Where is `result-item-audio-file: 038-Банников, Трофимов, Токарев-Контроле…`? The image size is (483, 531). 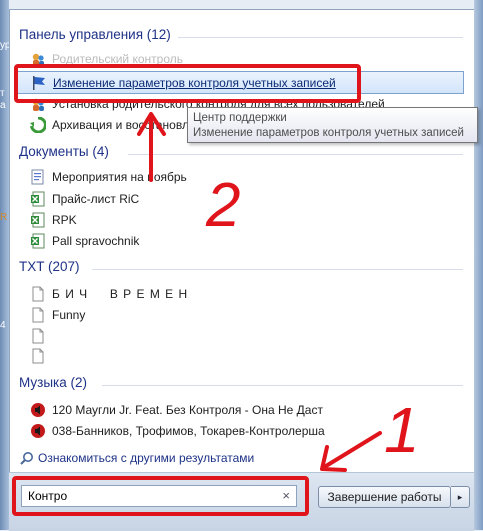
result-item-audio-file: 038-Банников, Трофимов, Токарев-Контроле… is located at coordinates (240, 431).